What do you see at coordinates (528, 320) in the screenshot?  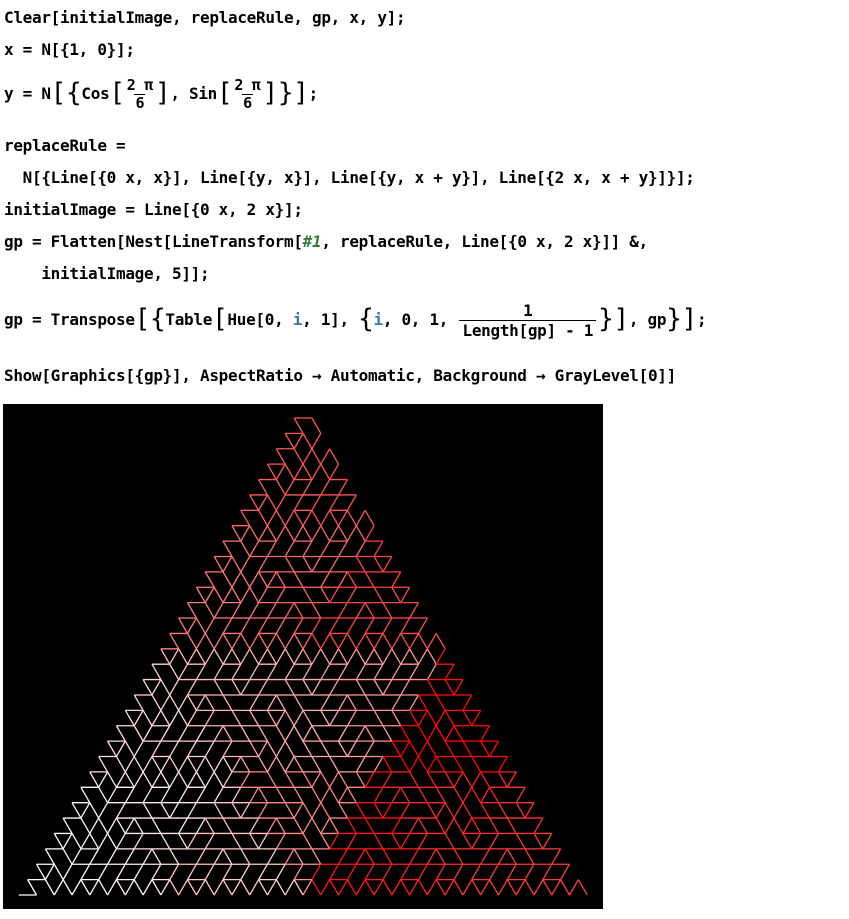 I see `fraction-step: 1 Length[gp] - 1` at bounding box center [528, 320].